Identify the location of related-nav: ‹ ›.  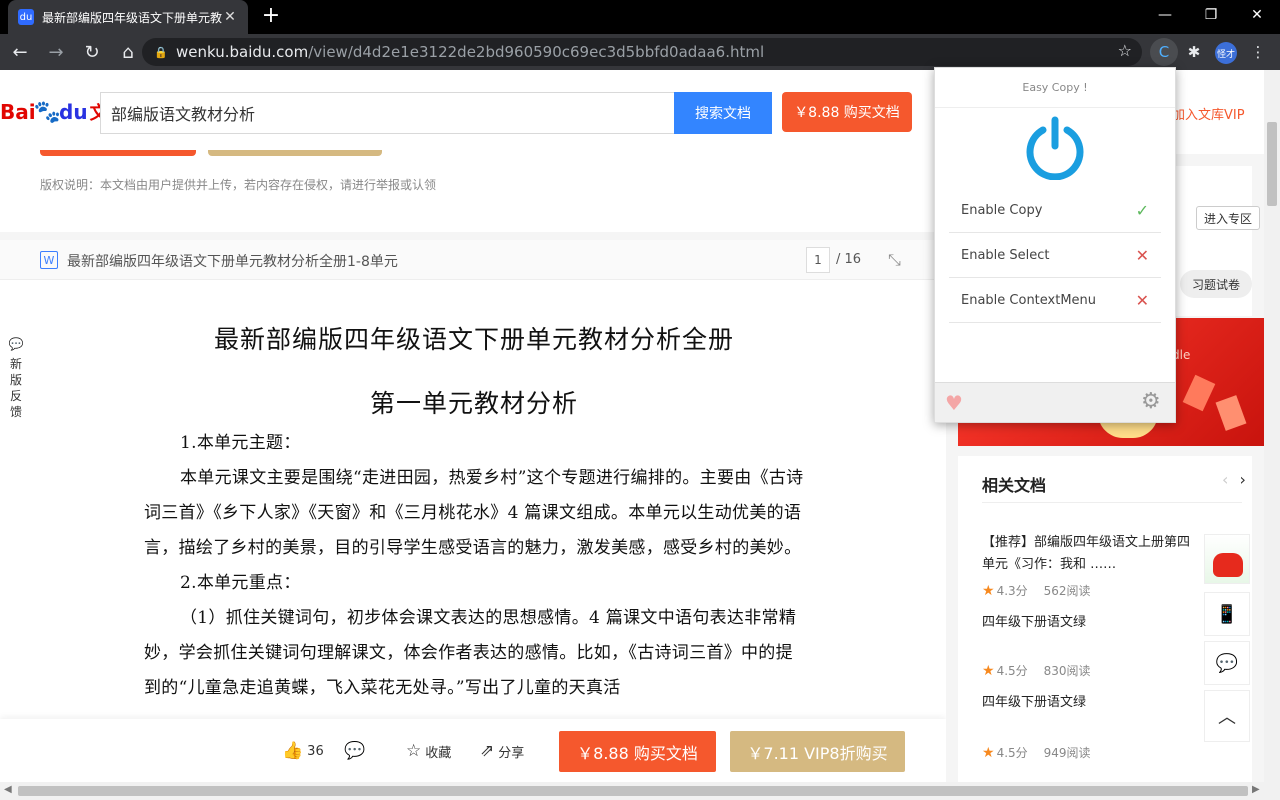
(1234, 479).